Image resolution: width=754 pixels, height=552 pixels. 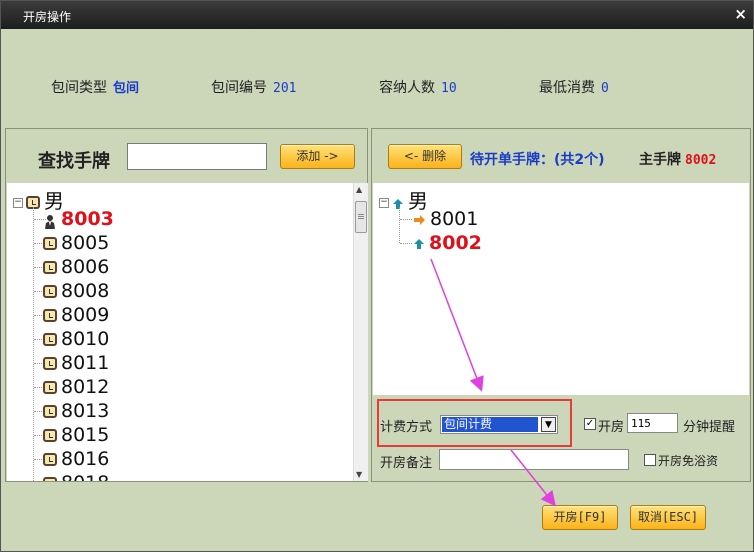 What do you see at coordinates (47, 17) in the screenshot?
I see `window-title: 开房操作` at bounding box center [47, 17].